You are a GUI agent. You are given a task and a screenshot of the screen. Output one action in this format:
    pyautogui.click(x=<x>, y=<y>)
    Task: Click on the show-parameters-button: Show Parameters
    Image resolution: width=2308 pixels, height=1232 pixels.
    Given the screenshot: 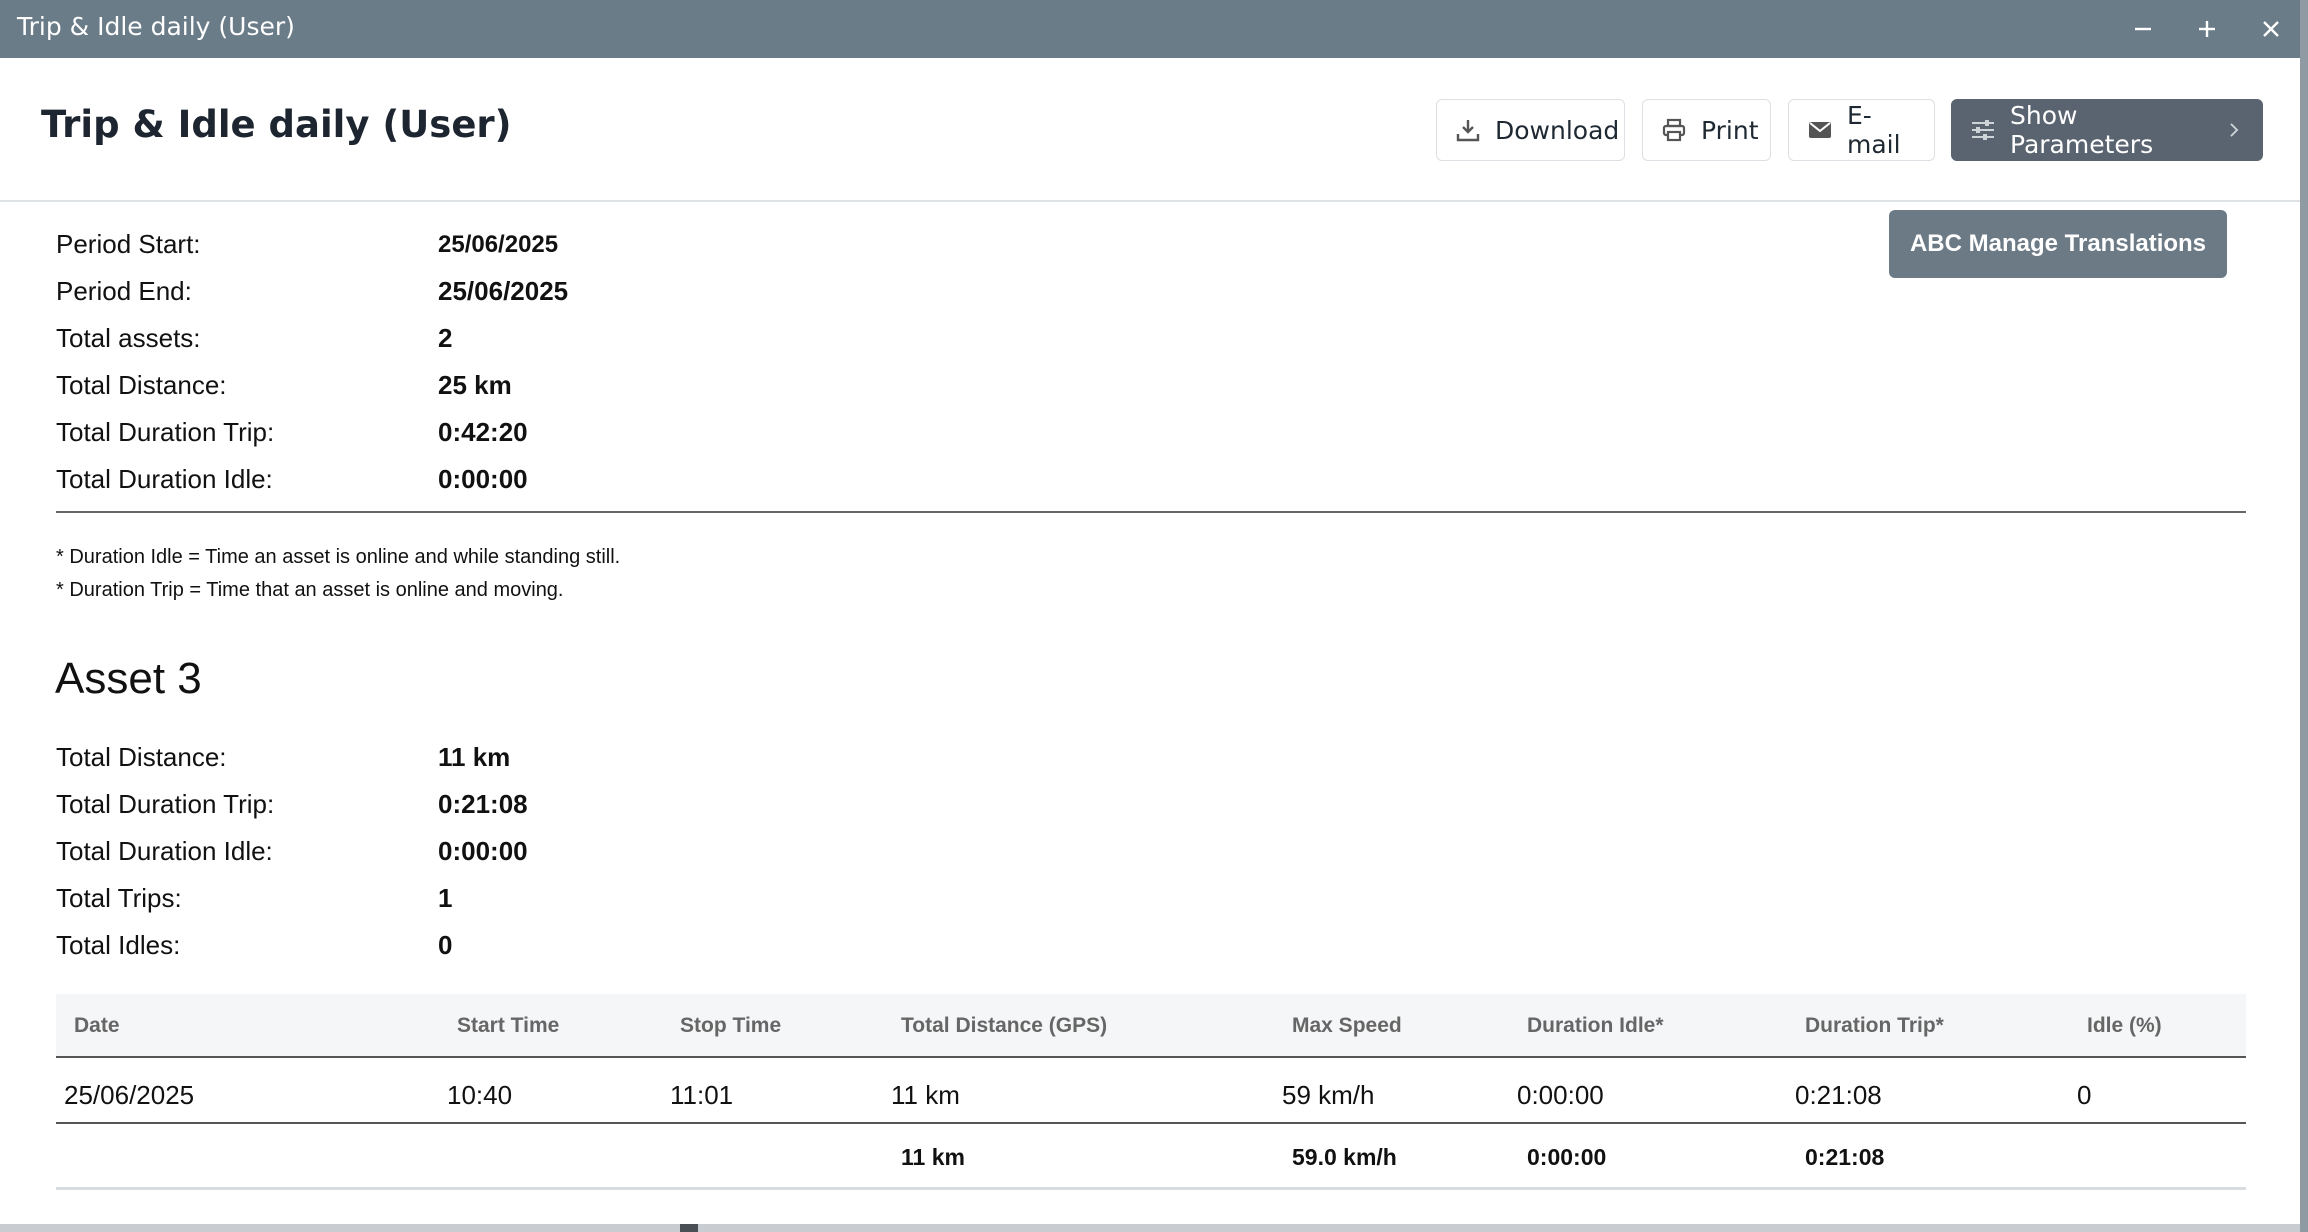 What is the action you would take?
    pyautogui.click(x=2107, y=130)
    